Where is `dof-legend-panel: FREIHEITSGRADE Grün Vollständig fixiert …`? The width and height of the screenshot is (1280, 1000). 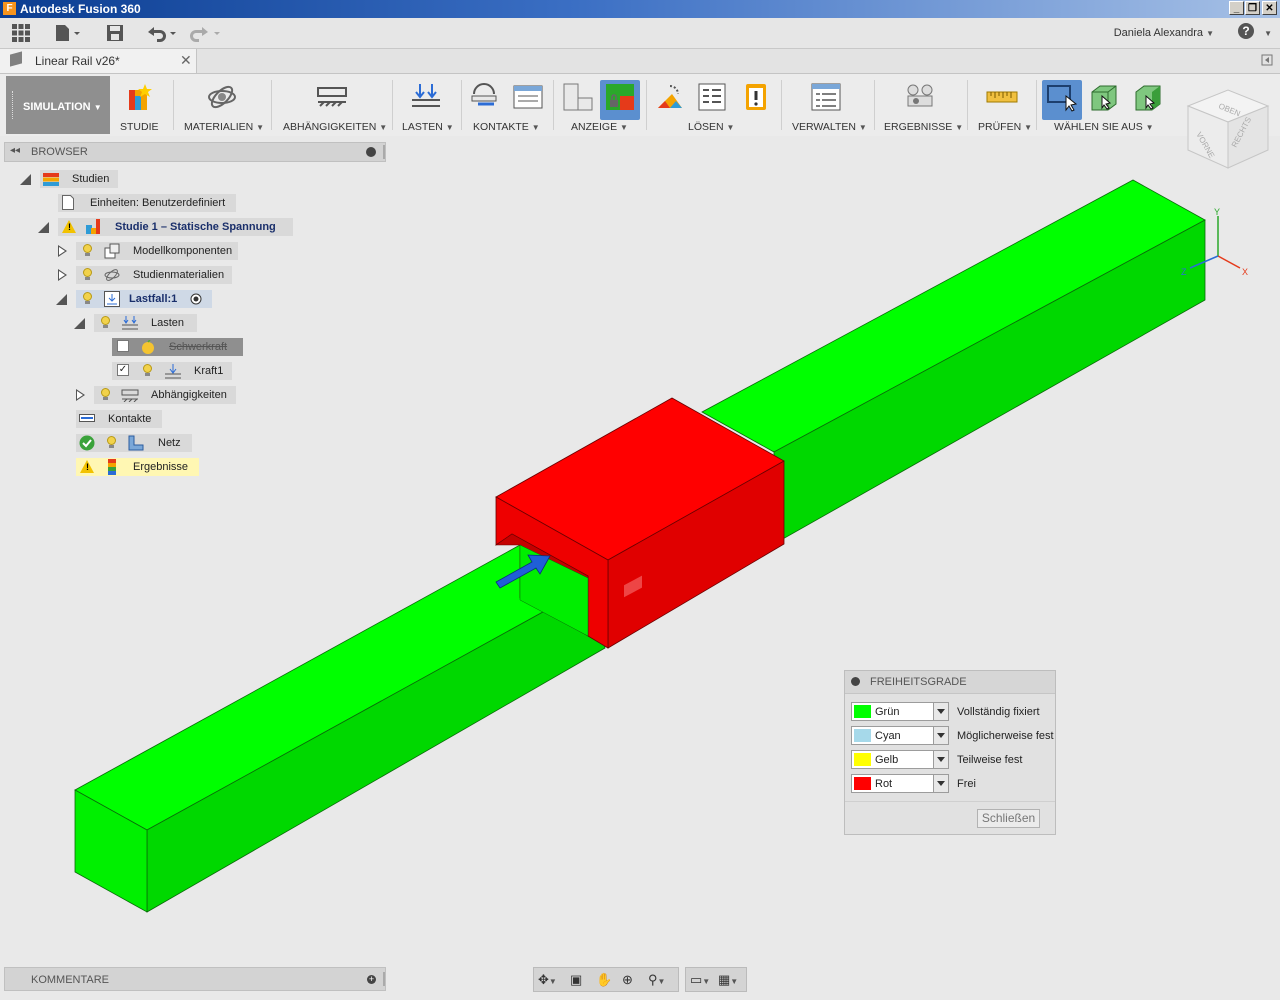 dof-legend-panel: FREIHEITSGRADE Grün Vollständig fixiert … is located at coordinates (950, 752).